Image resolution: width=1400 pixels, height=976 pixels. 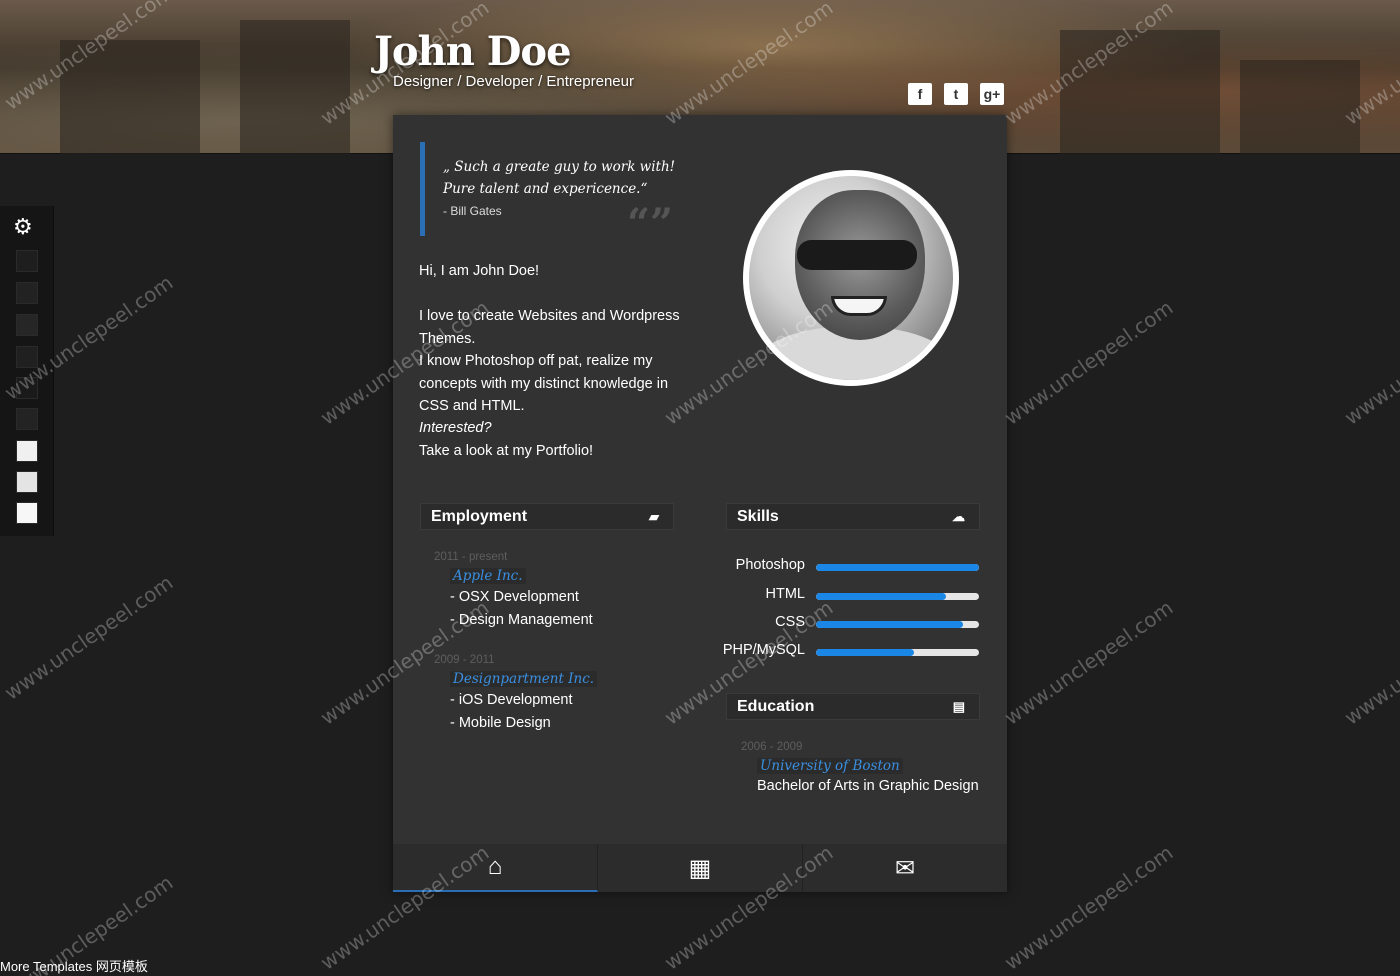 I want to click on company-link: Apple Inc., so click(x=488, y=576).